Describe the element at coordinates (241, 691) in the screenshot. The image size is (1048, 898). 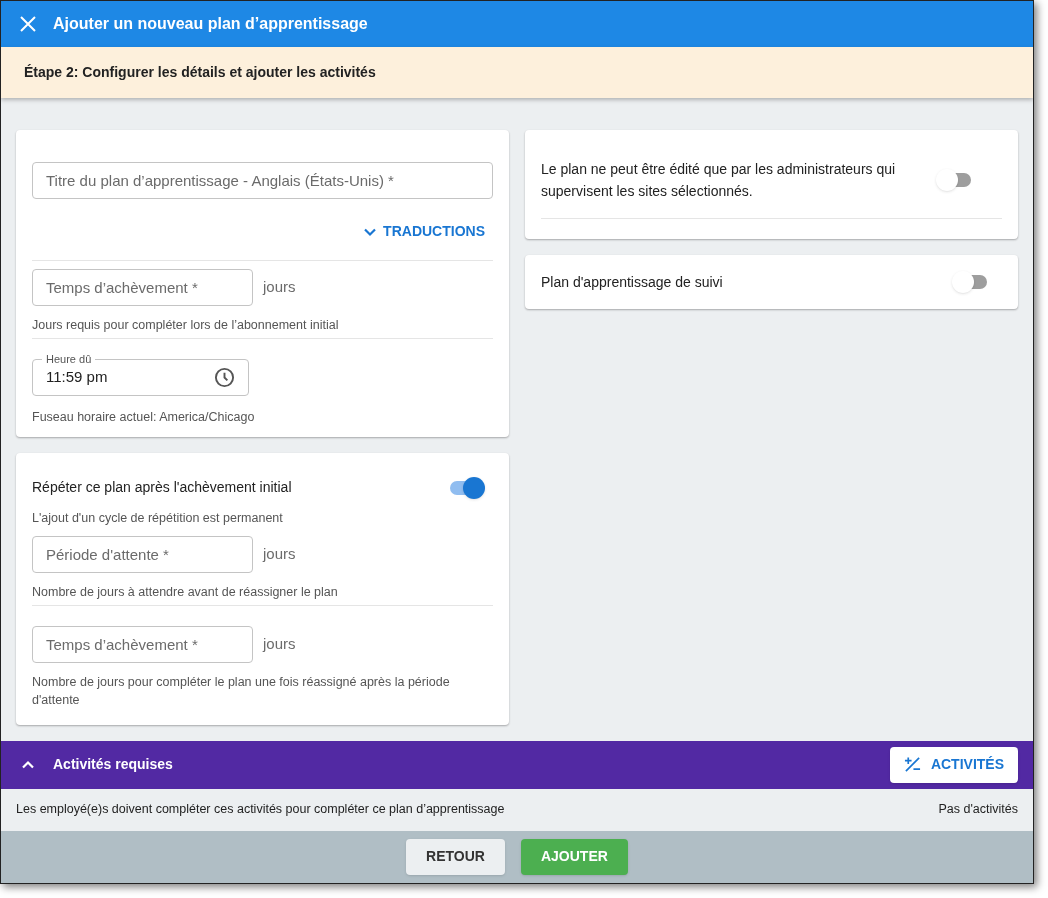
I see `hint-text: Nombre de jours pour compléter le plan une fois réassigné après la période d'attente` at that location.